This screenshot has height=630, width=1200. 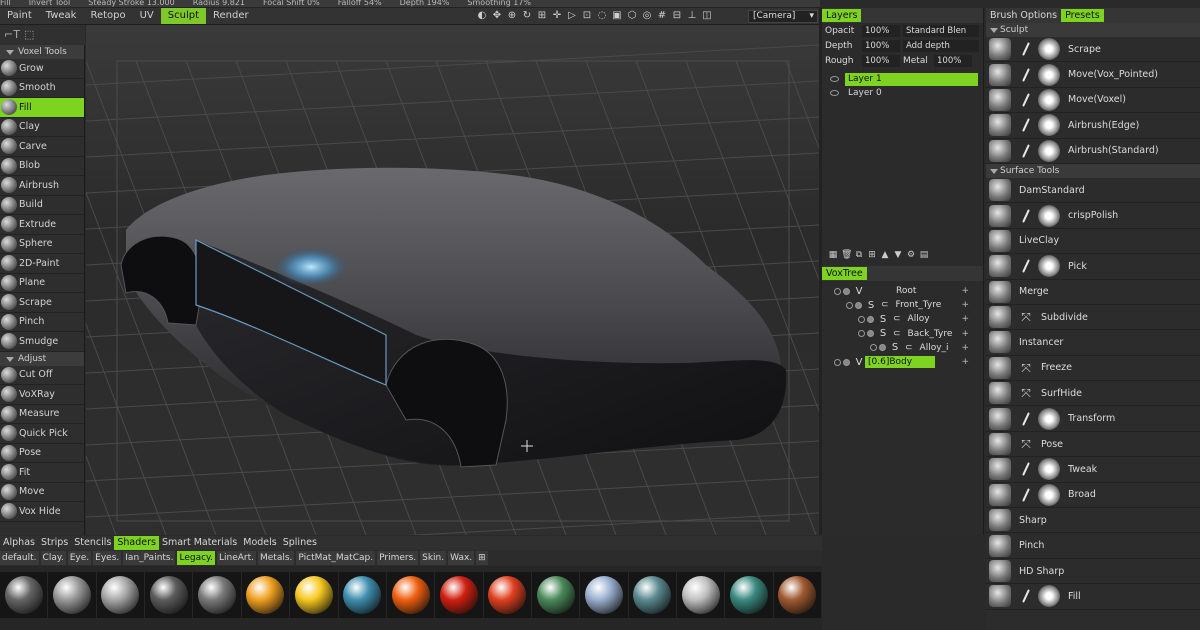 What do you see at coordinates (842, 15) in the screenshot?
I see `tab-layers: Layers` at bounding box center [842, 15].